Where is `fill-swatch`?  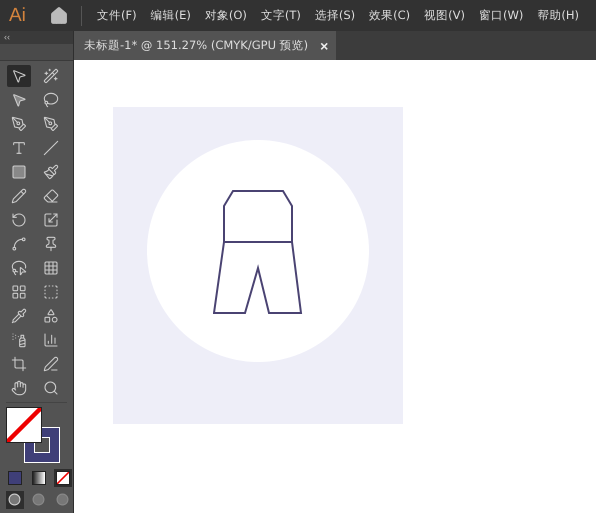 fill-swatch is located at coordinates (24, 425).